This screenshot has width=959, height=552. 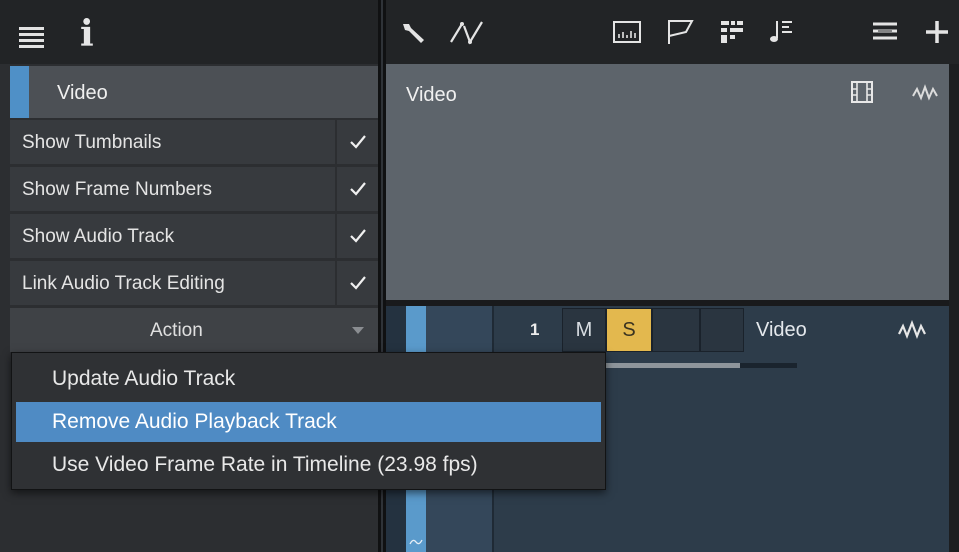 What do you see at coordinates (31, 39) in the screenshot?
I see `menu-icon` at bounding box center [31, 39].